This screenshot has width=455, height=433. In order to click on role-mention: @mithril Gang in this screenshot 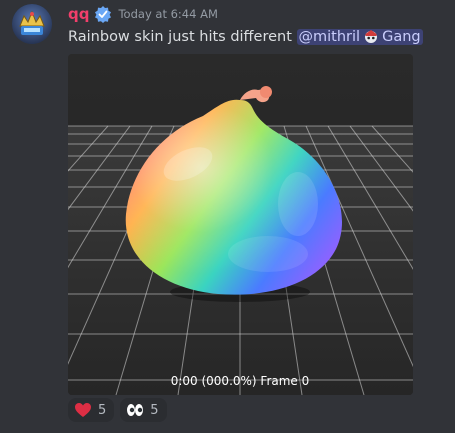, I will do `click(359, 36)`.